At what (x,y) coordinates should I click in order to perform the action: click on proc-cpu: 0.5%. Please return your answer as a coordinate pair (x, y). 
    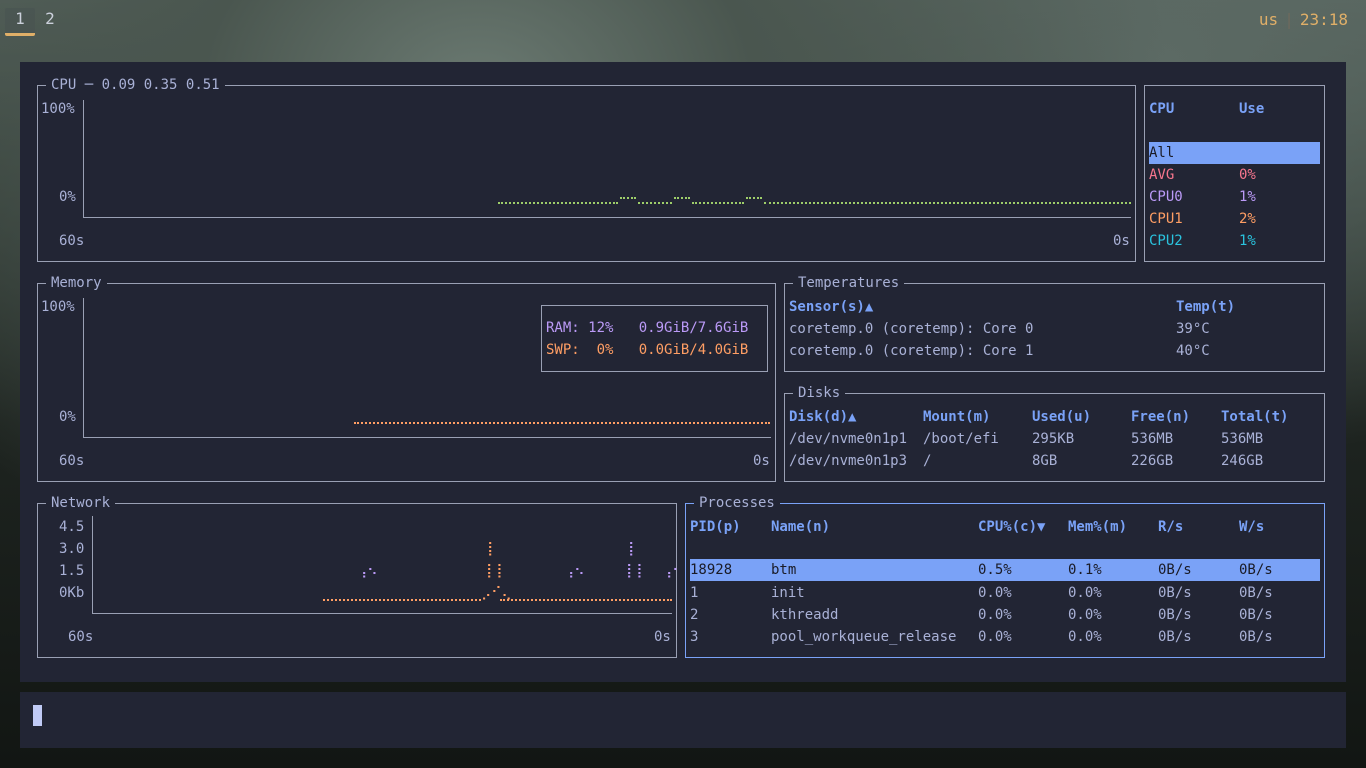
    Looking at the image, I should click on (995, 570).